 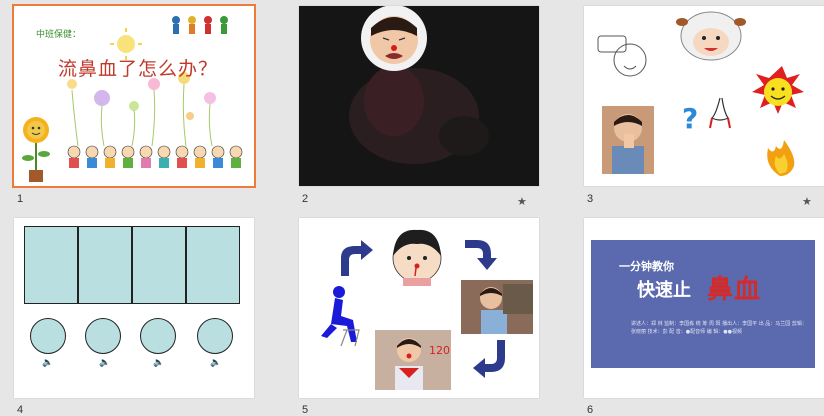 I want to click on slide-5-illustration: 120, so click(x=427, y=309).